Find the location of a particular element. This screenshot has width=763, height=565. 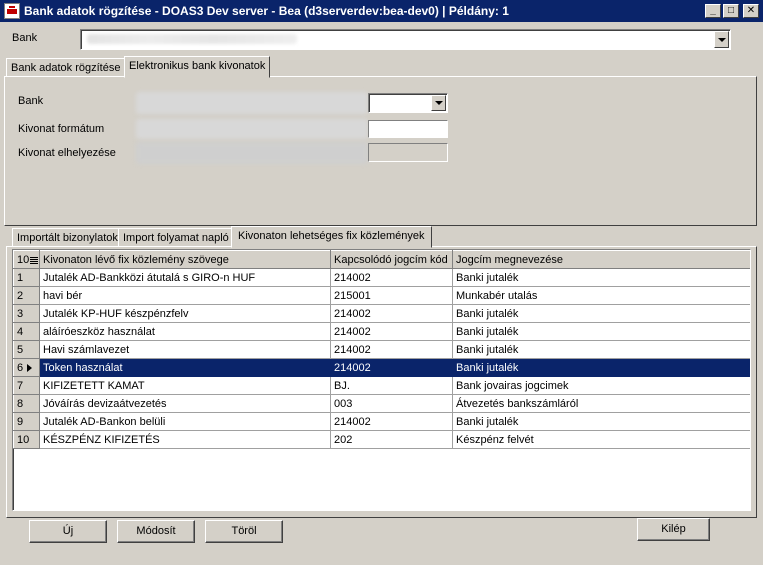

tab-label: Elektronikus bank kivonatok is located at coordinates (197, 66).